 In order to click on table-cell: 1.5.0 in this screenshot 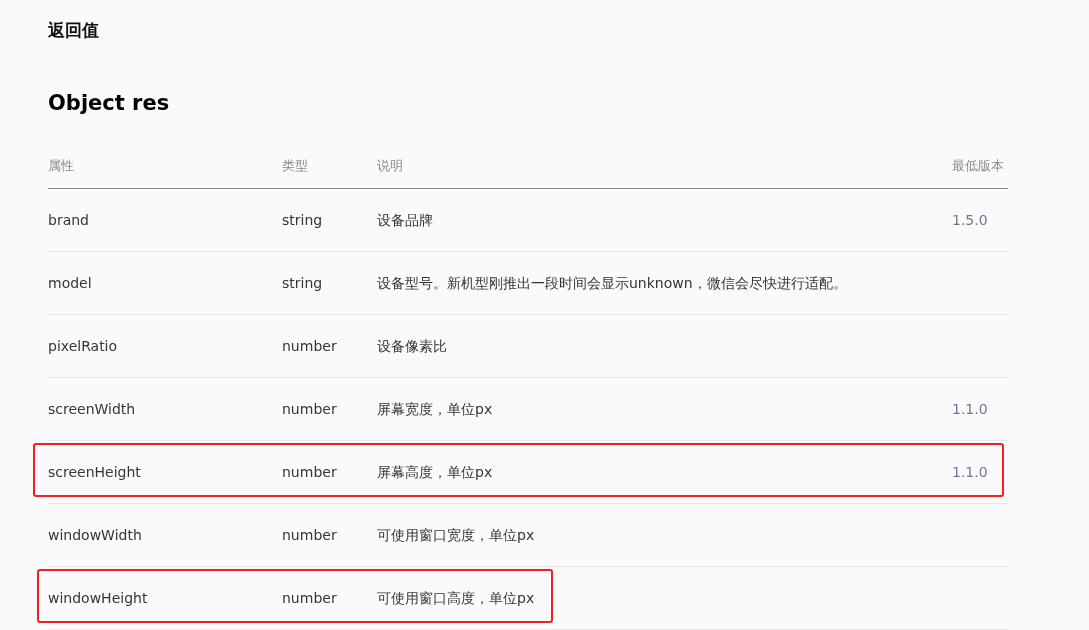, I will do `click(970, 219)`.